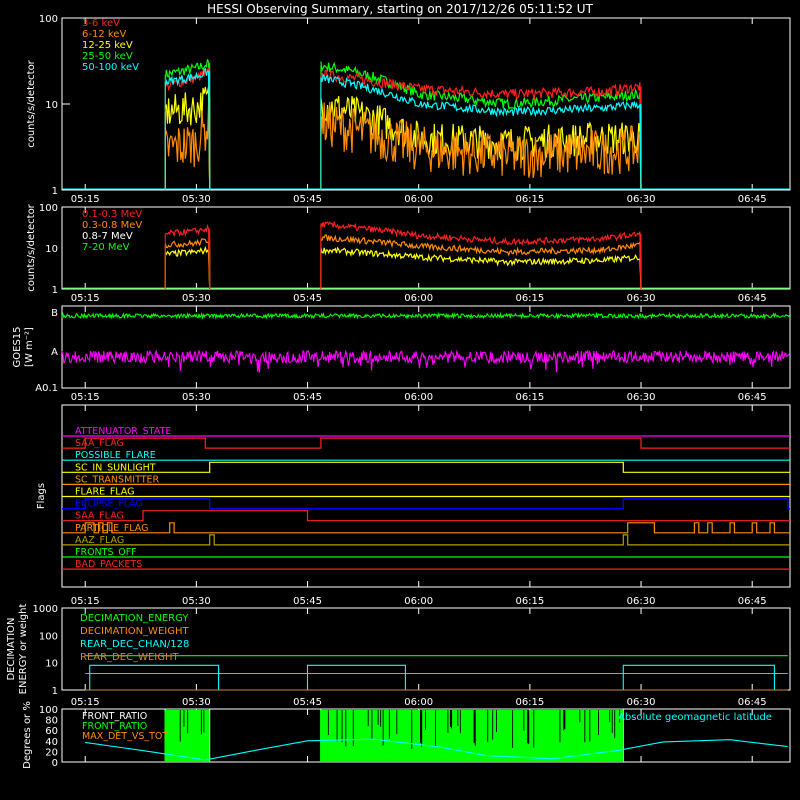 Image resolution: width=800 pixels, height=800 pixels. What do you see at coordinates (107, 236) in the screenshot?
I see `legend-entry: 0.8-7 MeV` at bounding box center [107, 236].